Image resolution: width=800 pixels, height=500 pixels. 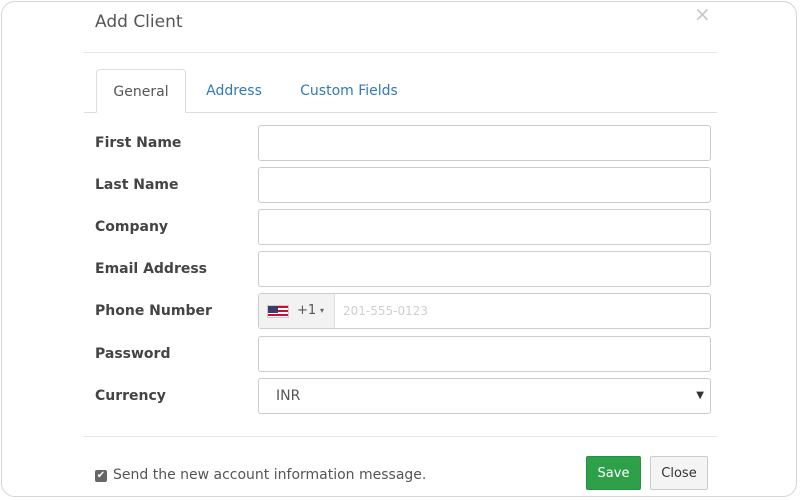 I want to click on phone-field: +1 ▾, so click(x=484, y=311).